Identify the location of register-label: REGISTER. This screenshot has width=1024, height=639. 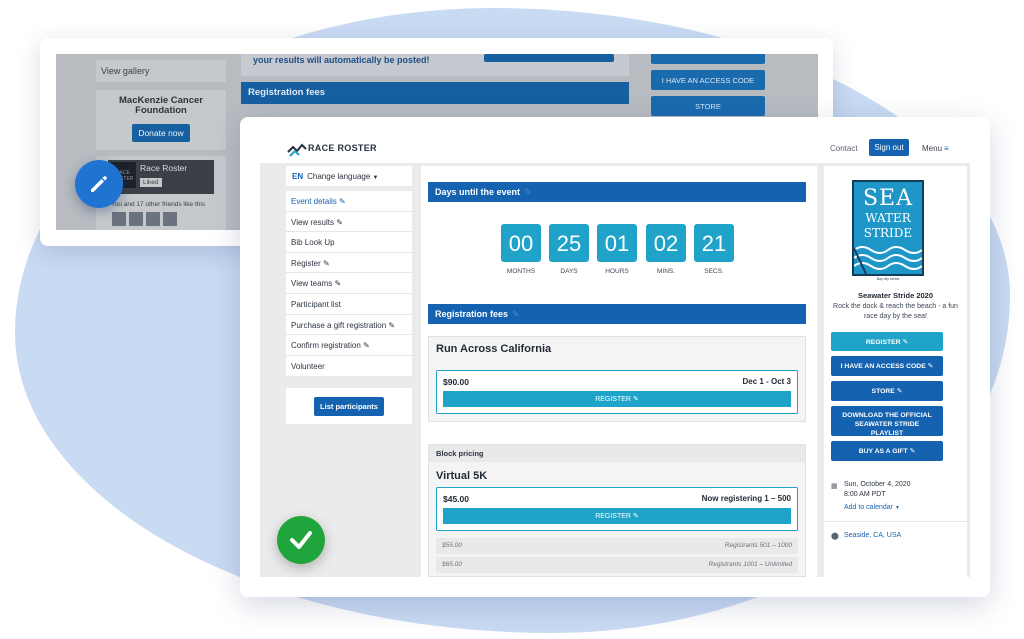
(883, 342).